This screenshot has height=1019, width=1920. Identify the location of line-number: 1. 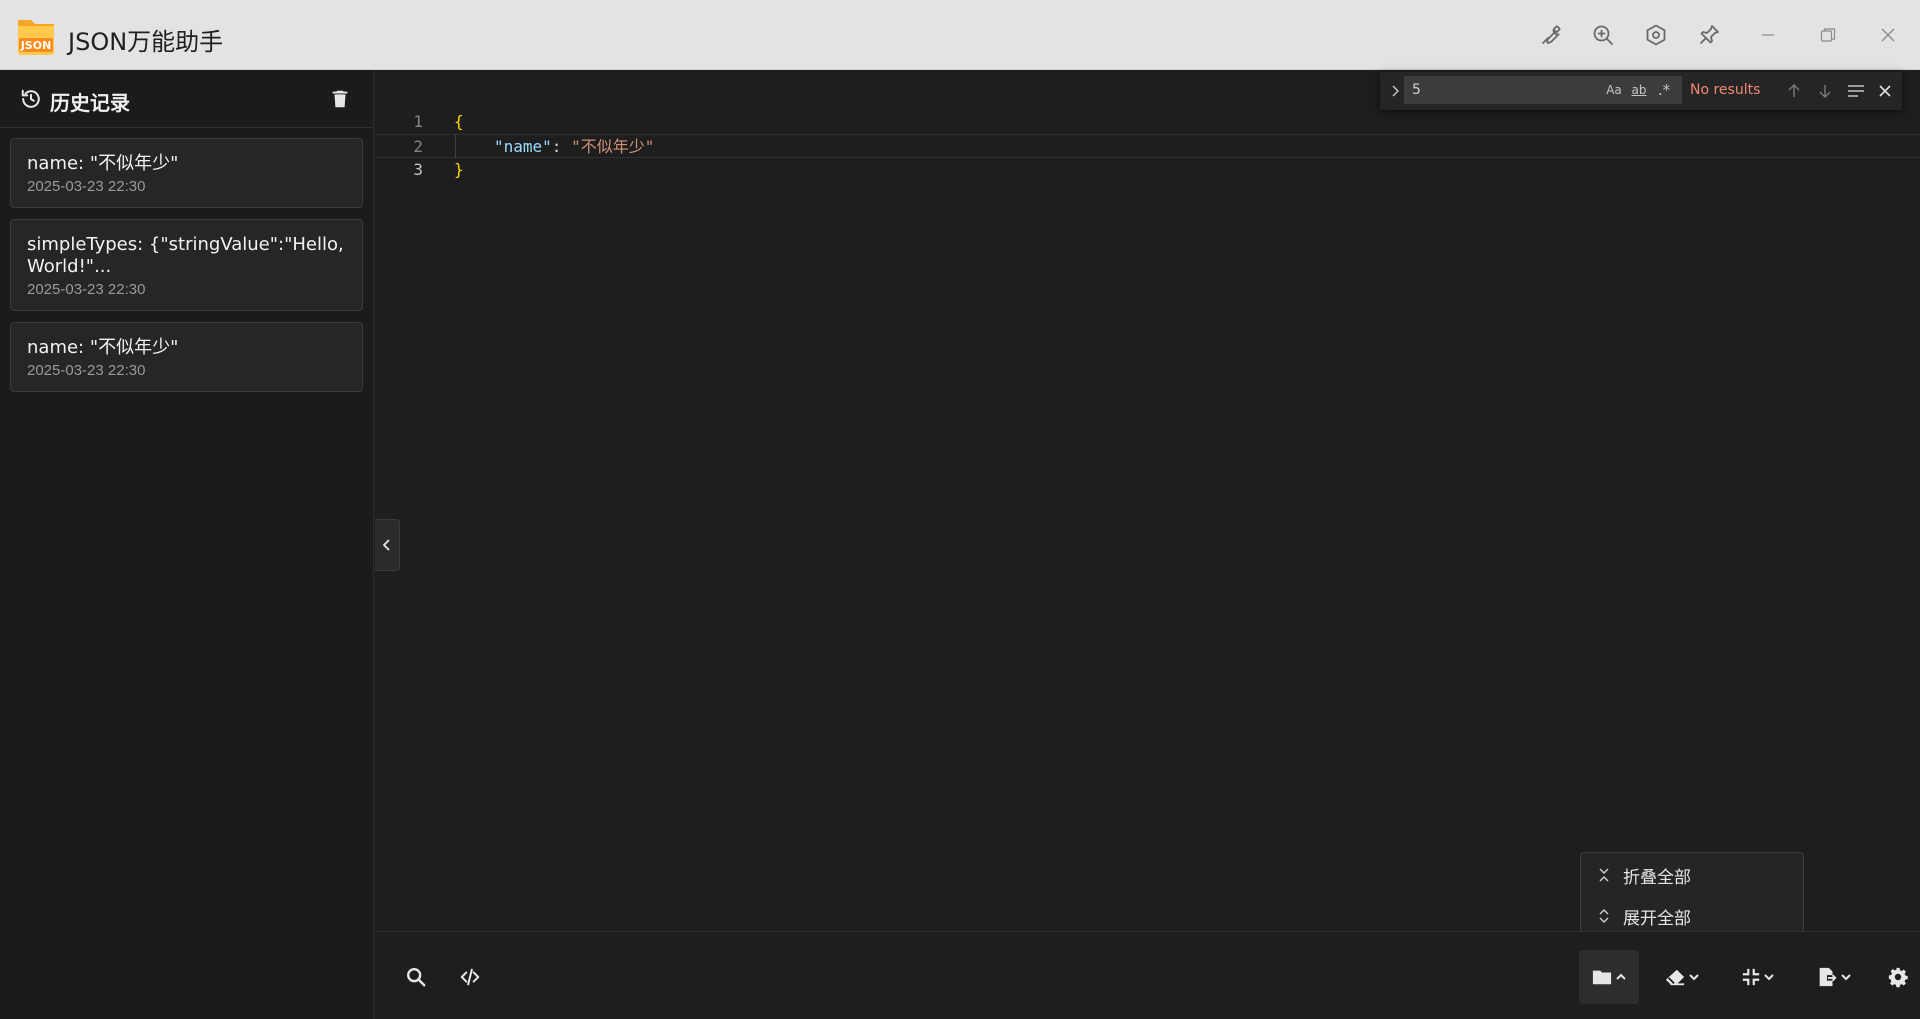
(418, 121).